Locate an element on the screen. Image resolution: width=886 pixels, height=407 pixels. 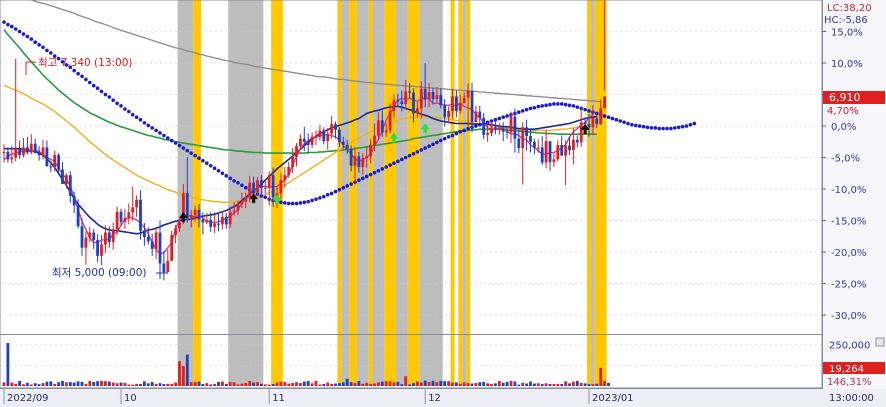
price-tick-label: -10,0% is located at coordinates (848, 190).